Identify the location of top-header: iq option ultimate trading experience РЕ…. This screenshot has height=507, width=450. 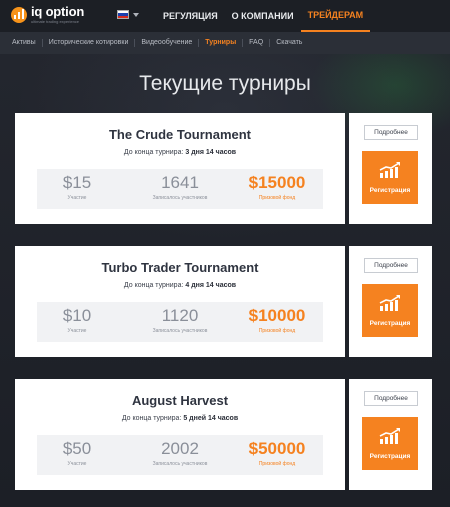
(225, 16).